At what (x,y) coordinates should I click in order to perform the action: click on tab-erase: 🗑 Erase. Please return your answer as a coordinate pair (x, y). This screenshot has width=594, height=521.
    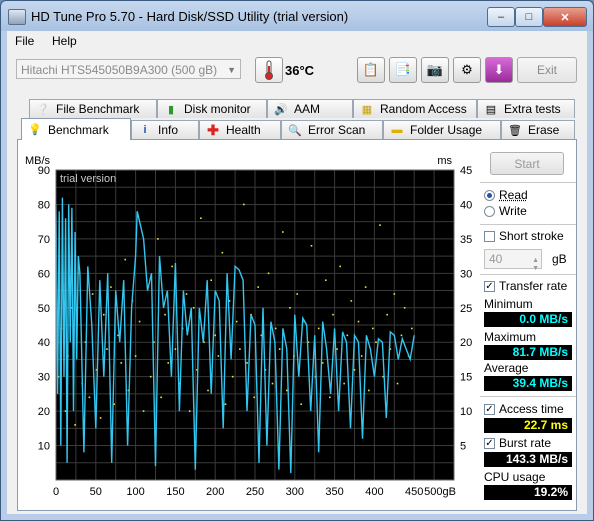
    Looking at the image, I should click on (538, 129).